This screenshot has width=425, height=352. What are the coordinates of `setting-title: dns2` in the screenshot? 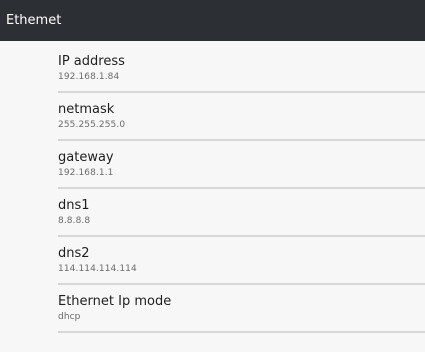 It's located at (74, 253).